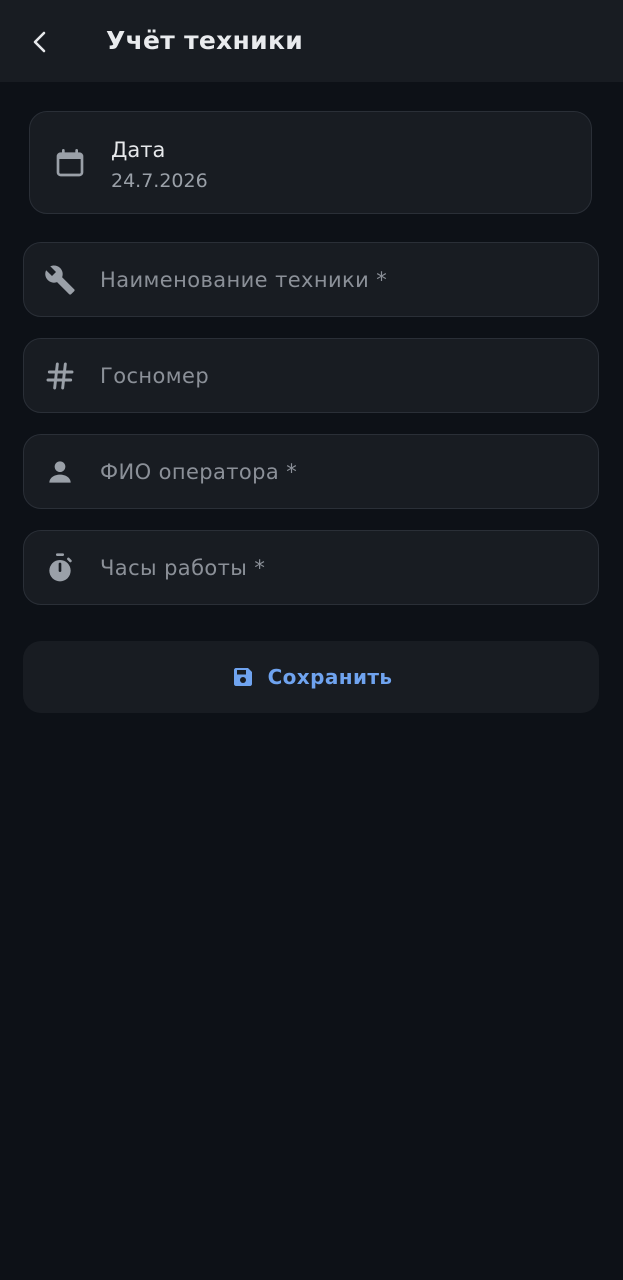  What do you see at coordinates (60, 472) in the screenshot?
I see `person-icon` at bounding box center [60, 472].